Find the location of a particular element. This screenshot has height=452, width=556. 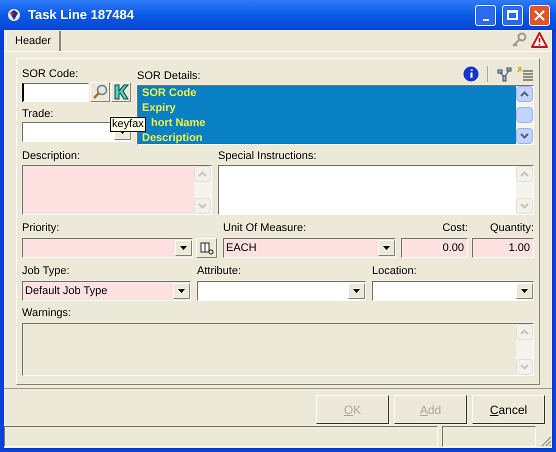

description-field is located at coordinates (117, 190).